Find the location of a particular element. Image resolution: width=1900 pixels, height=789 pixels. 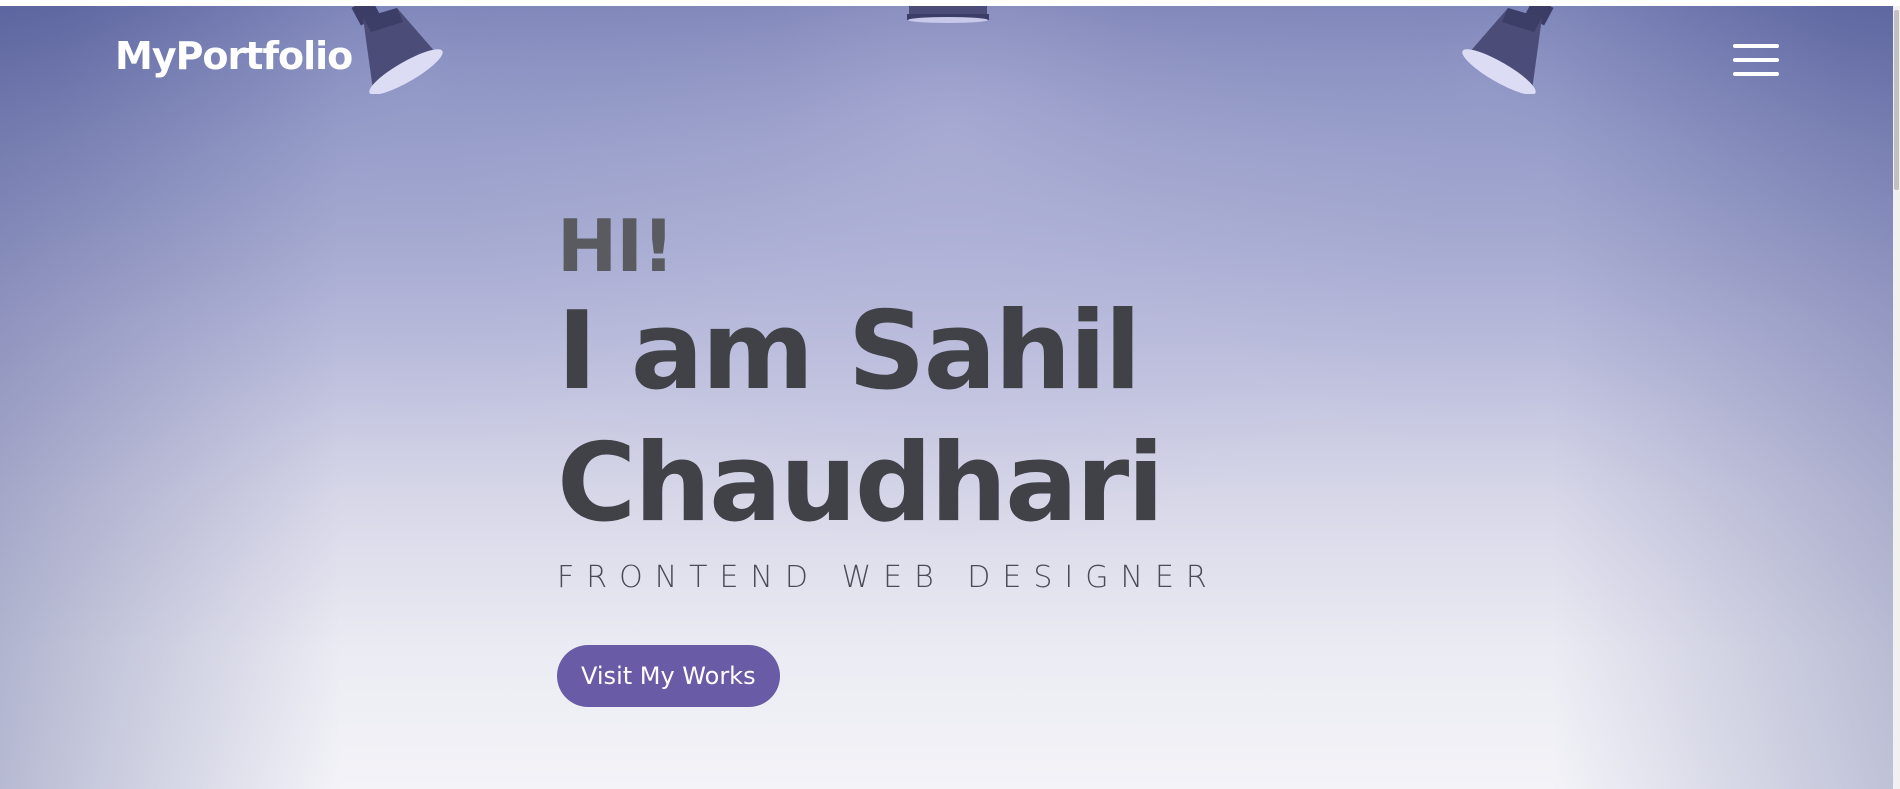

hero-name-line-2: Chaudhari is located at coordinates (860, 483).